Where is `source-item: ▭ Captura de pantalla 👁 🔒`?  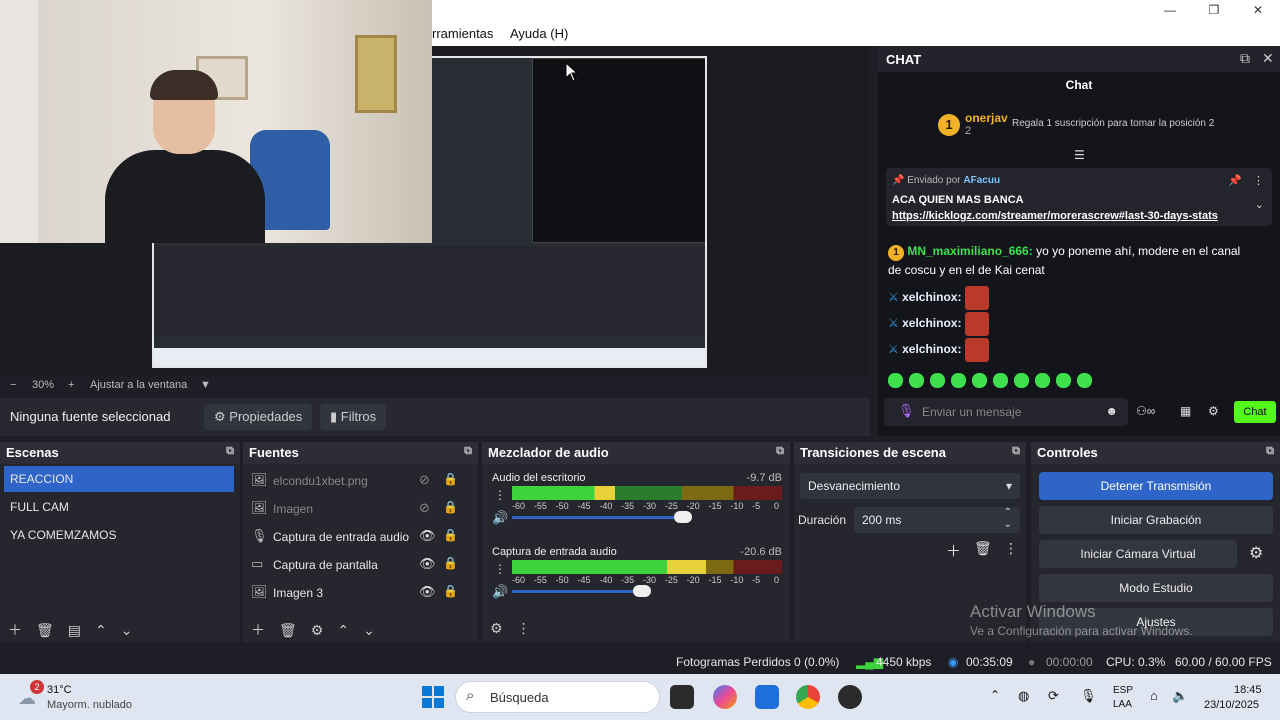 source-item: ▭ Captura de pantalla 👁 🔒 is located at coordinates (356, 566).